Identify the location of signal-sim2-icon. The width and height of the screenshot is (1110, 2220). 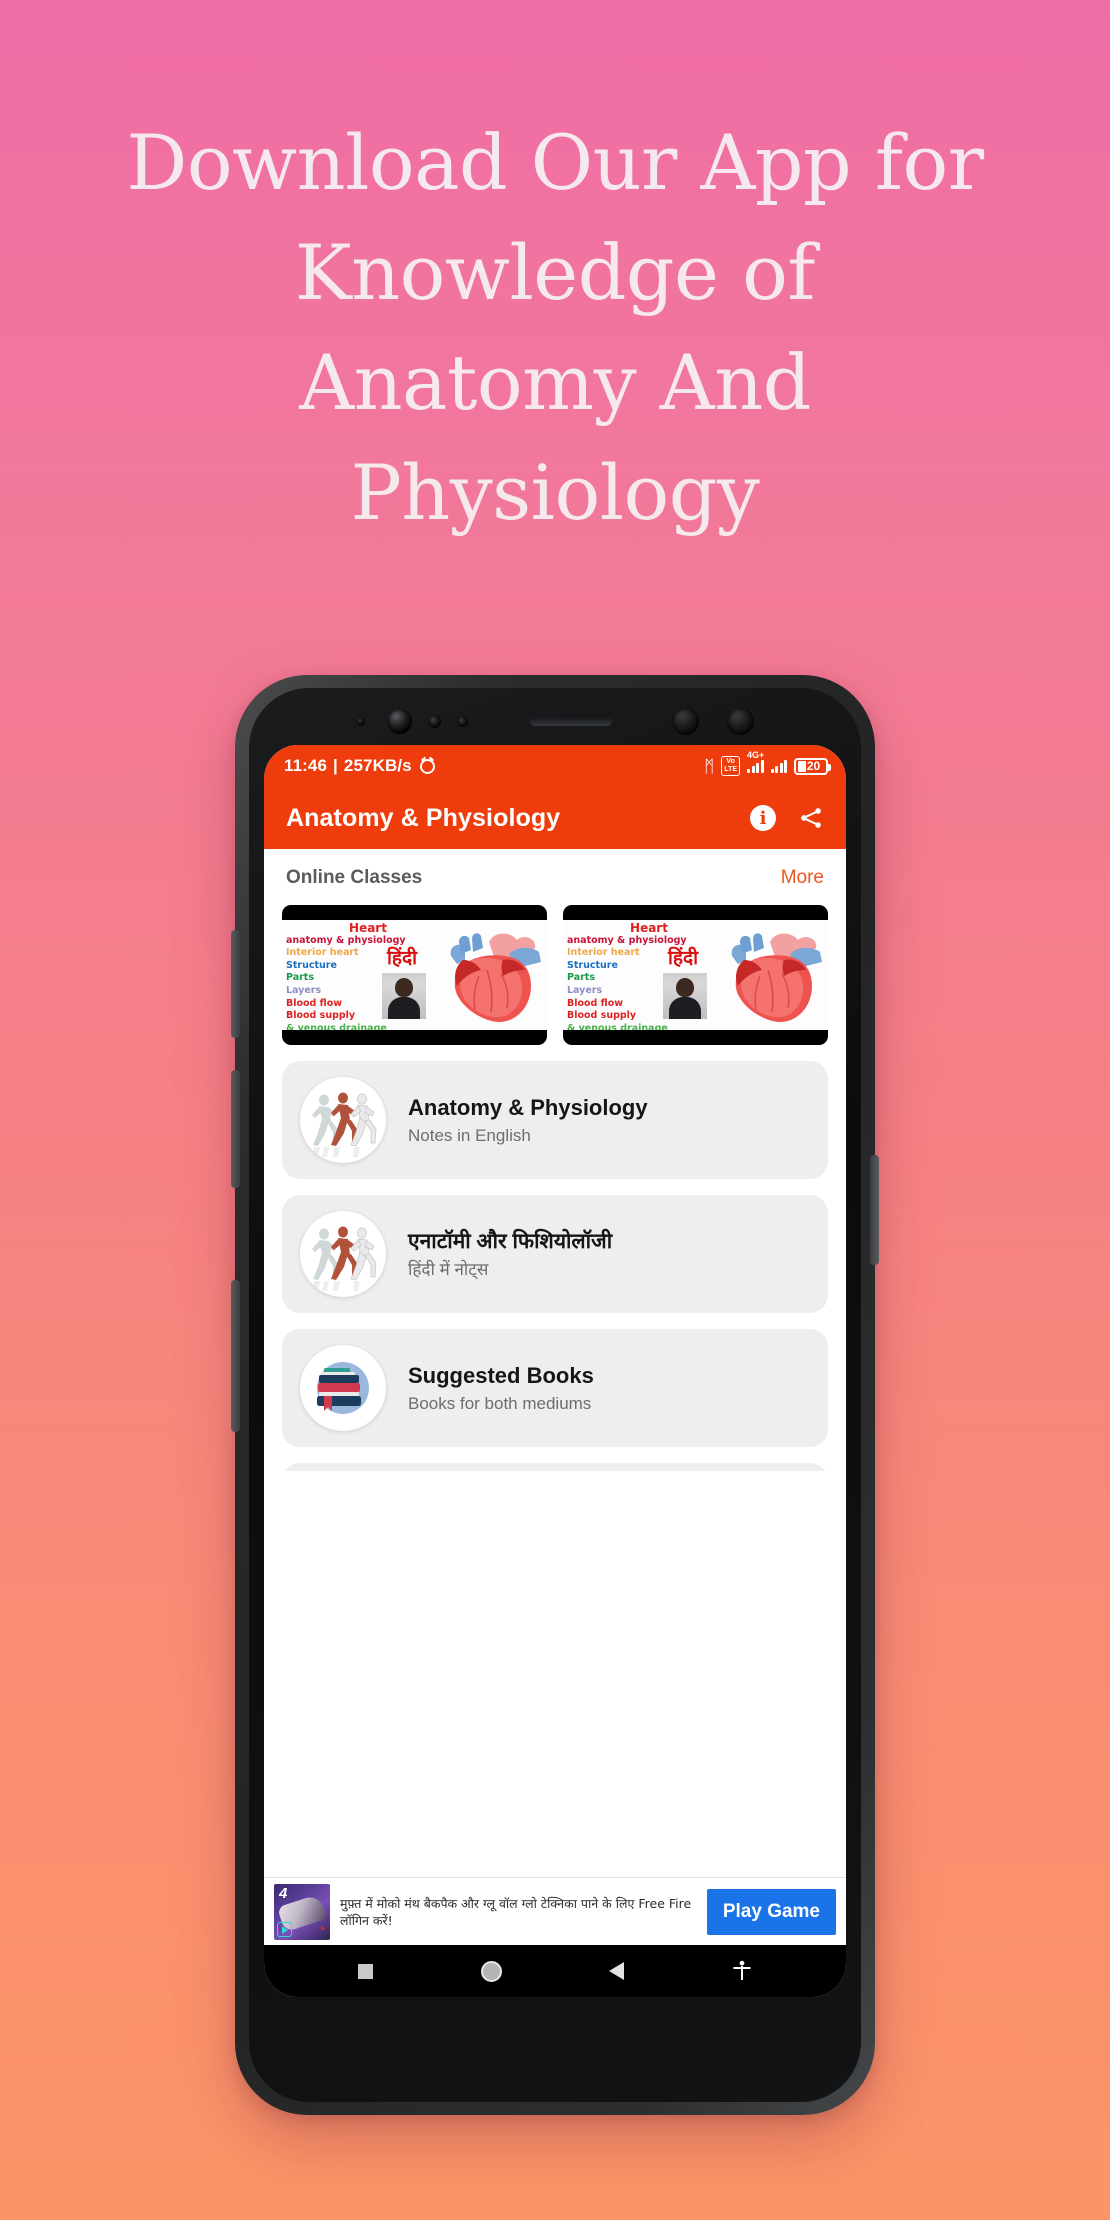
(778, 766).